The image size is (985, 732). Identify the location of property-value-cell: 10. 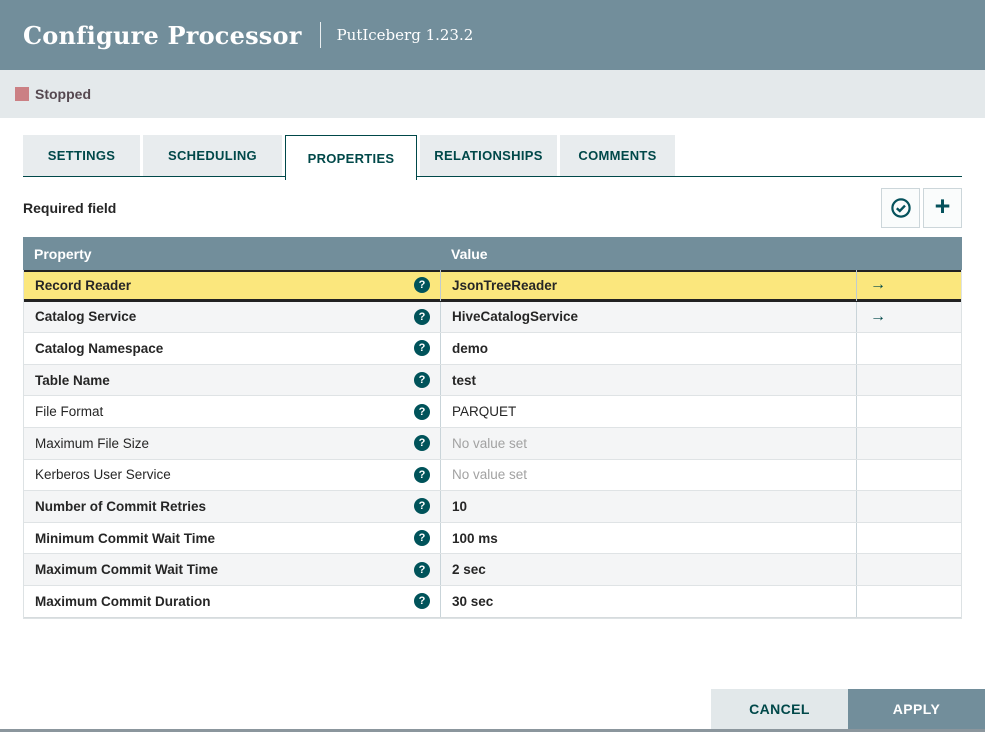
(648, 506).